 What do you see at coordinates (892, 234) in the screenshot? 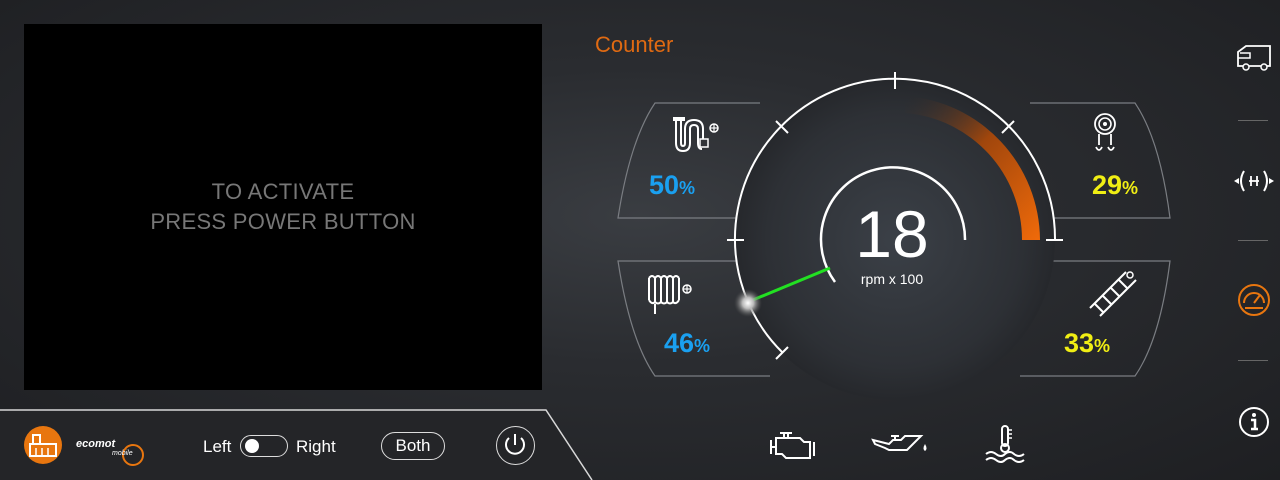
I see `gauge-value: 18` at bounding box center [892, 234].